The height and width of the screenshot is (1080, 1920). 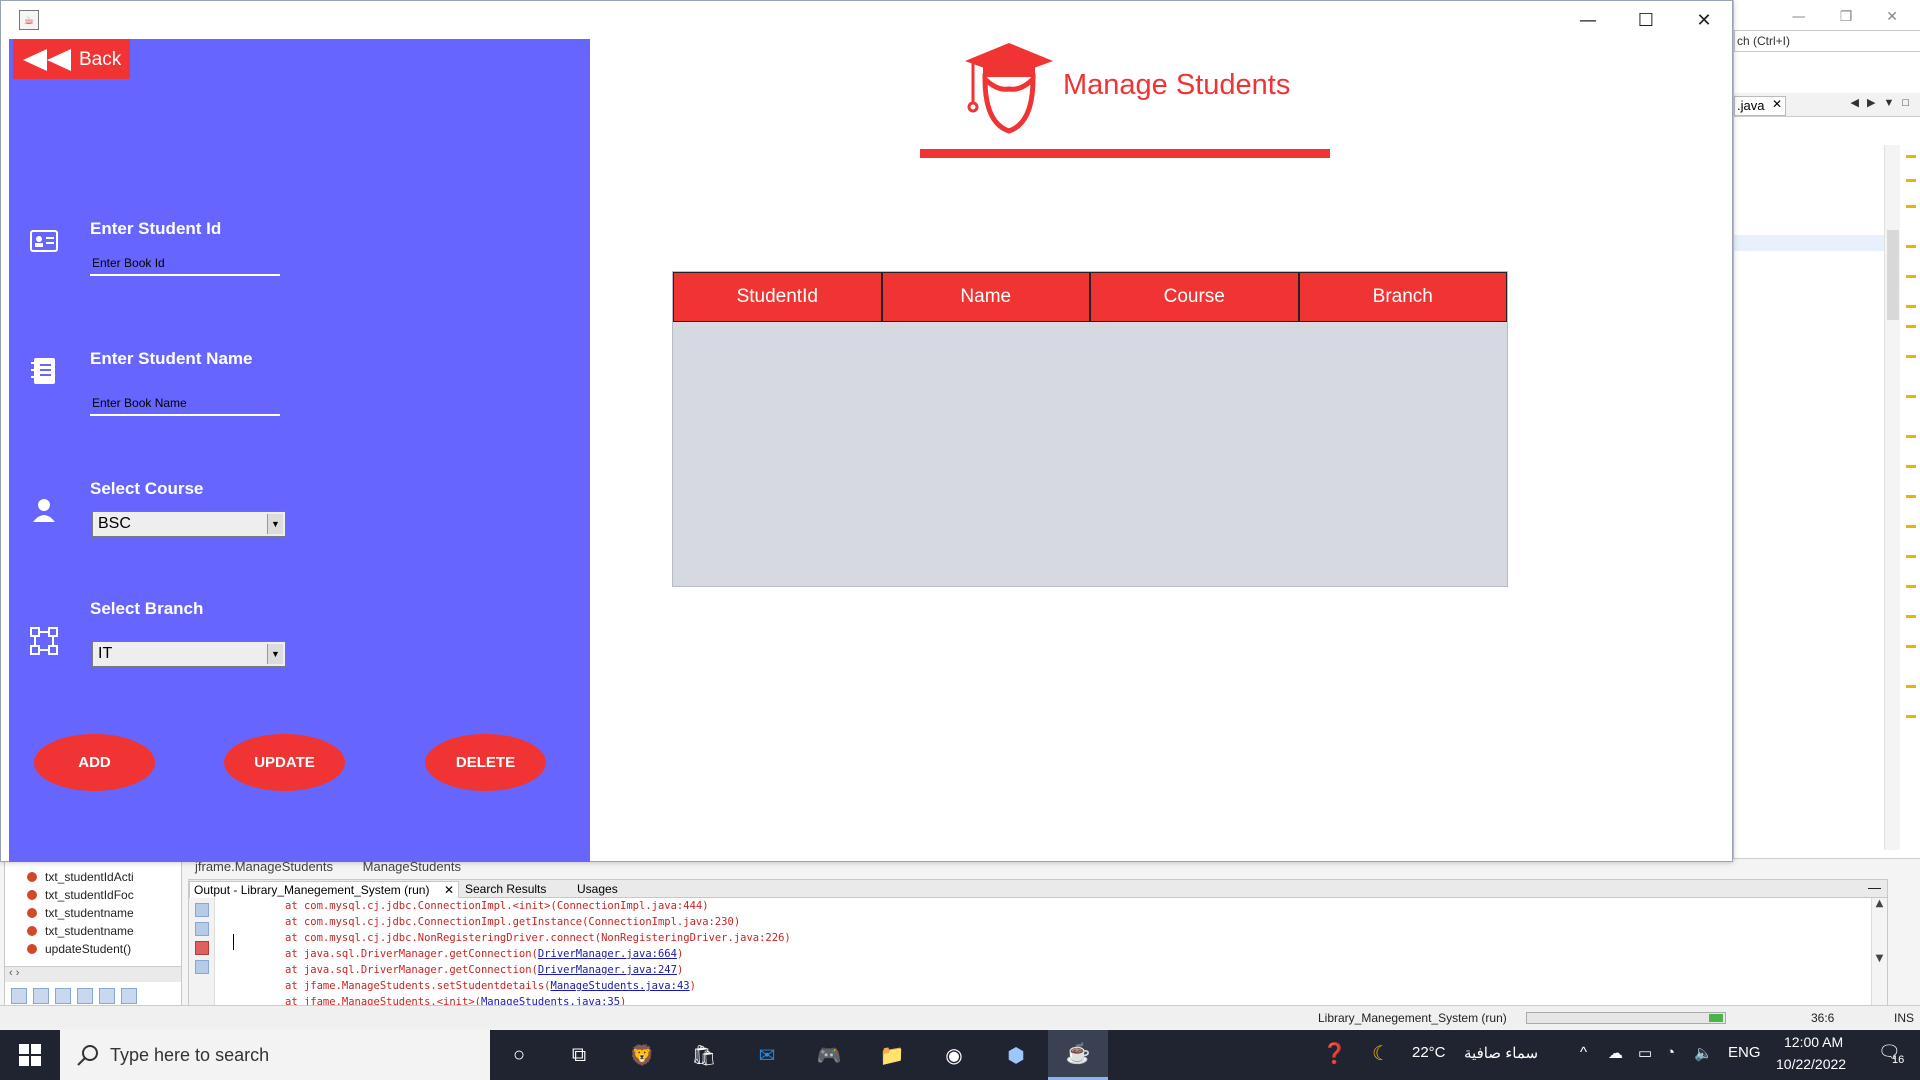 What do you see at coordinates (1670, 1052) in the screenshot?
I see `wifi-icon: ◔` at bounding box center [1670, 1052].